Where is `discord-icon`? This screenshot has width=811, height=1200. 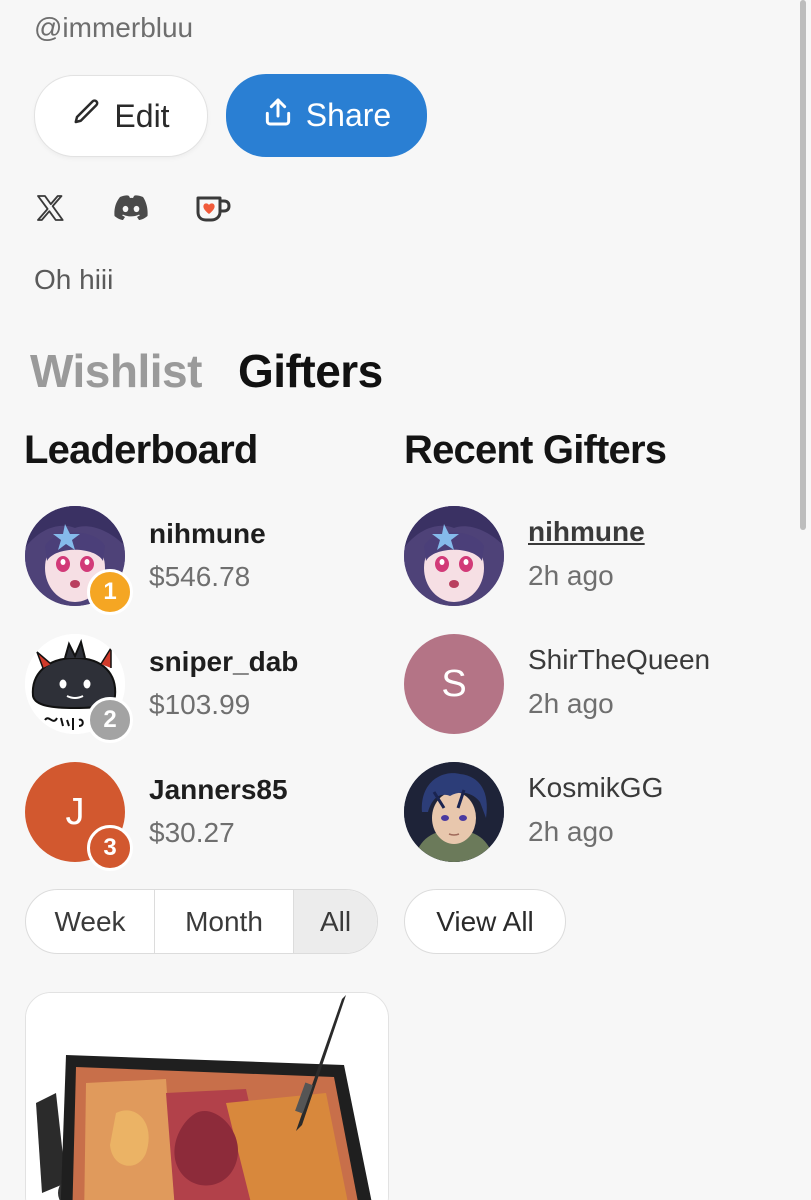
discord-icon is located at coordinates (131, 208).